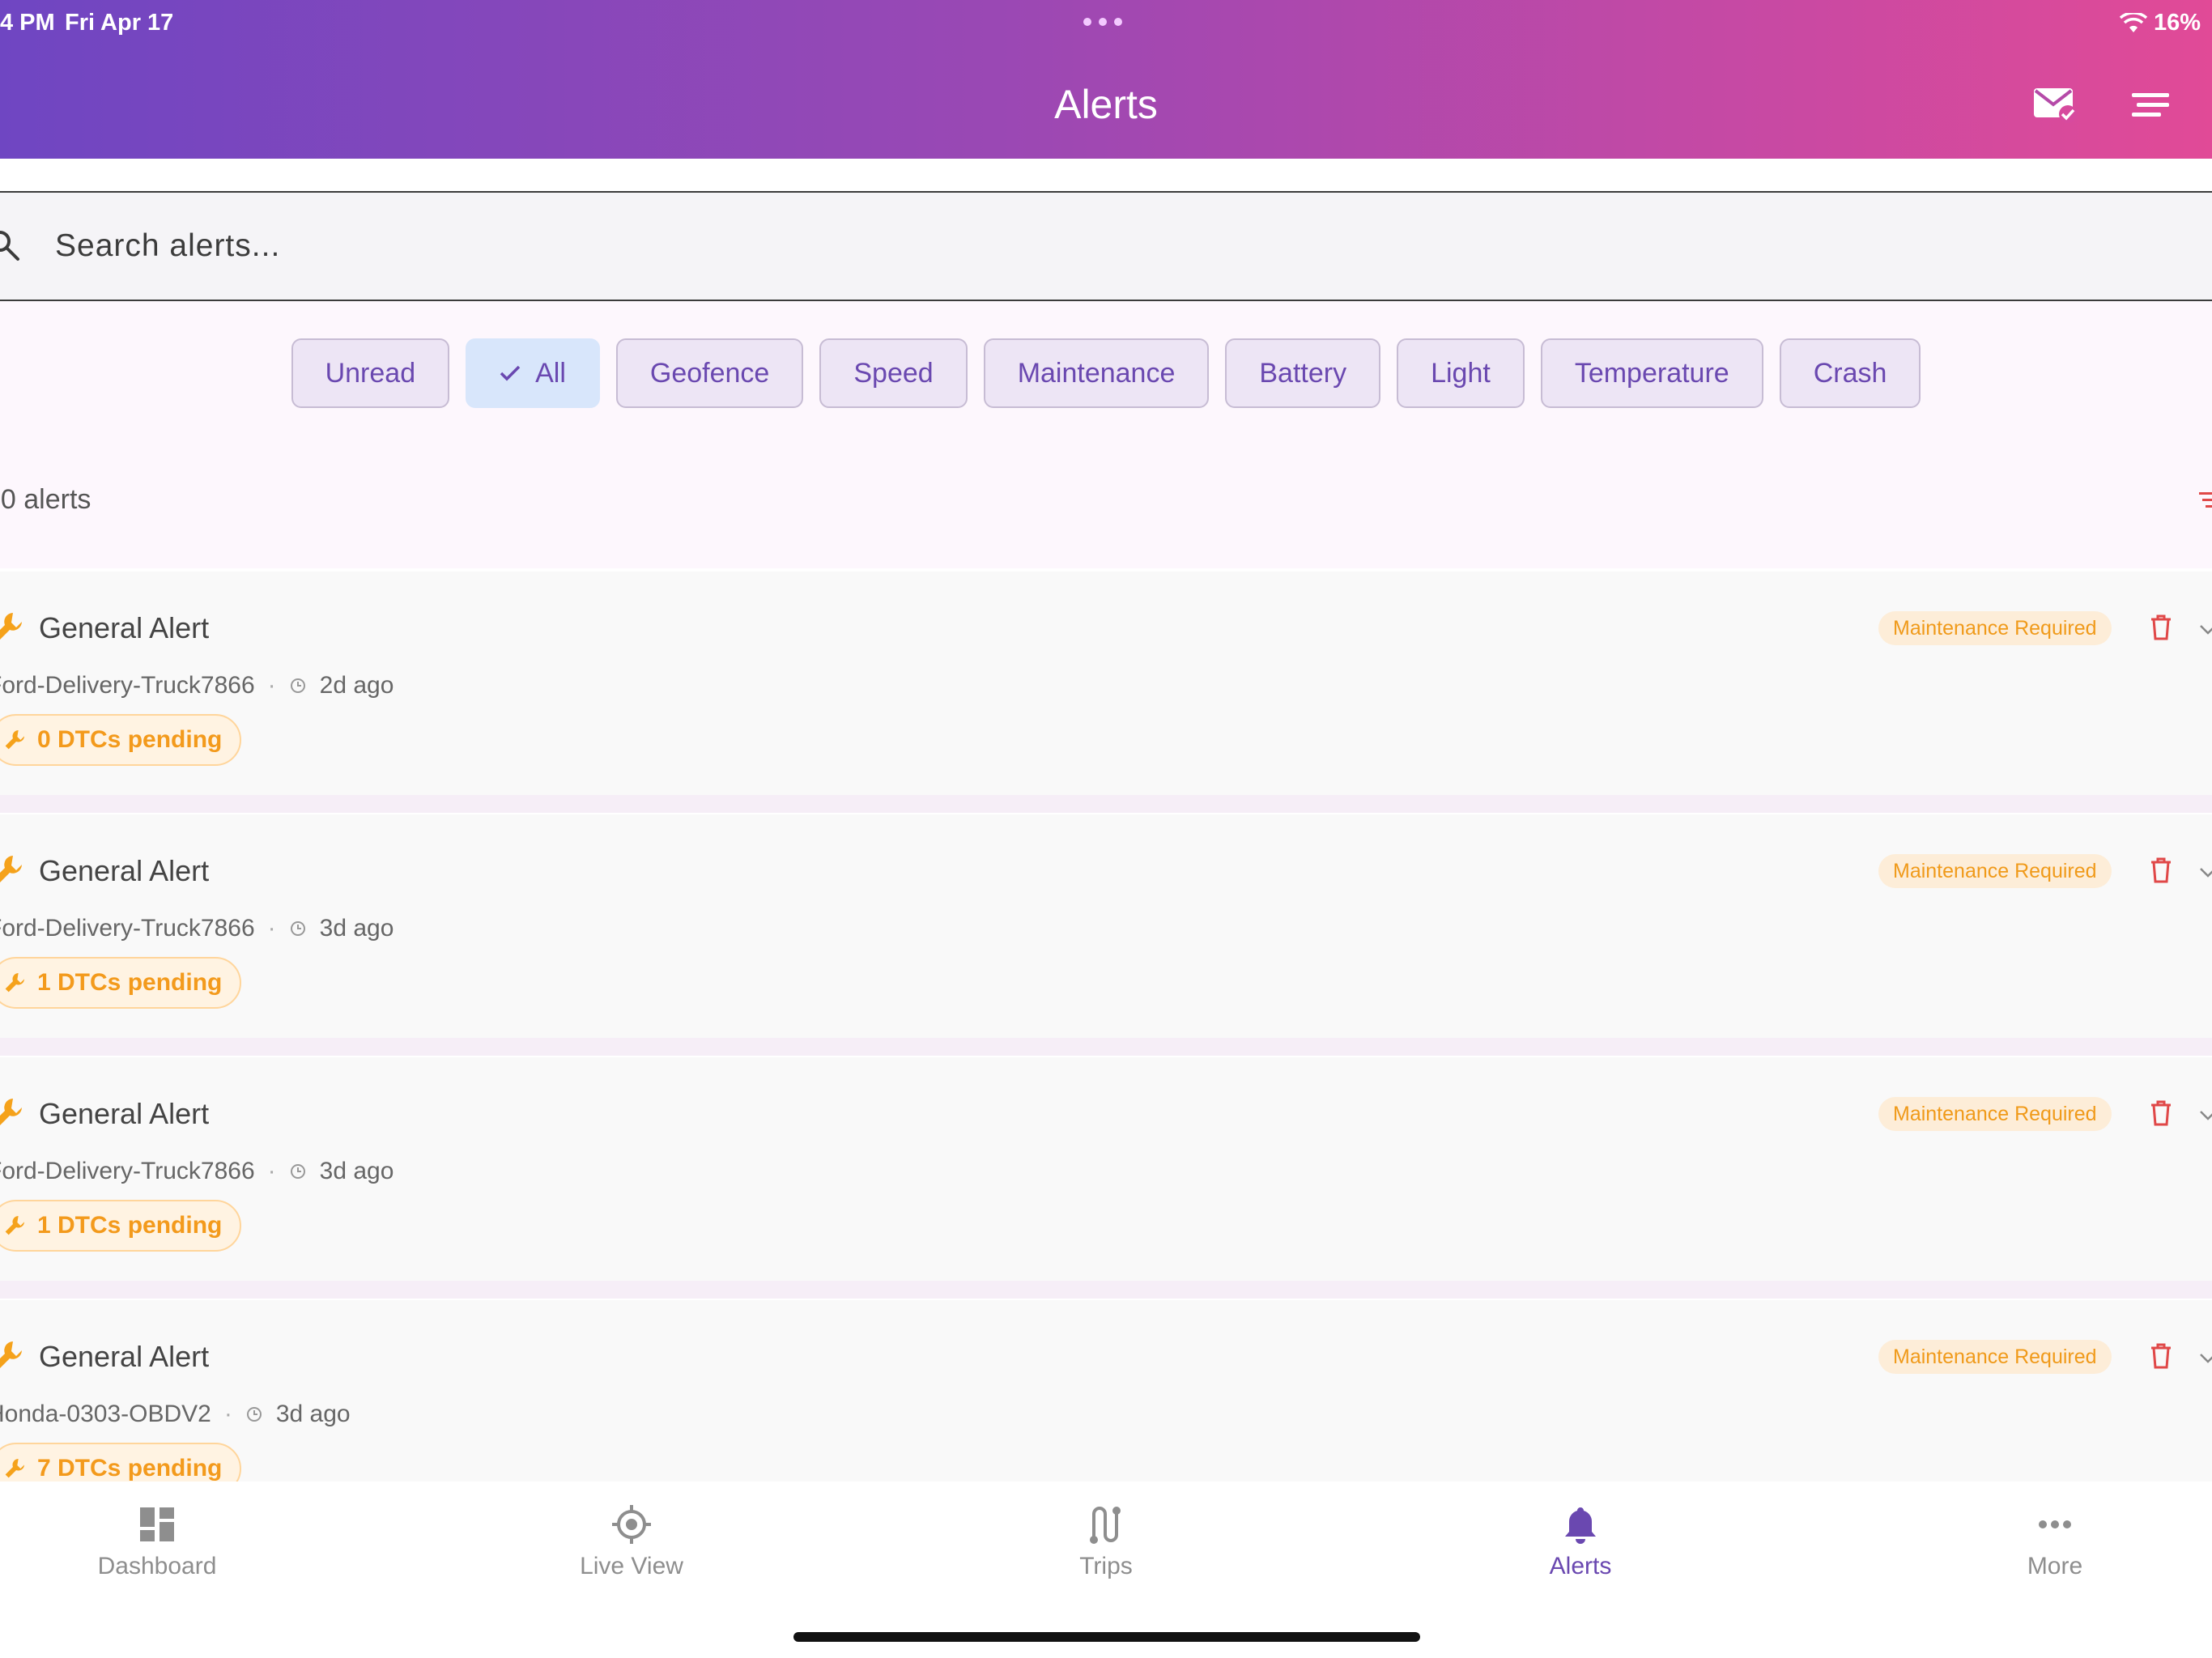  Describe the element at coordinates (370, 373) in the screenshot. I see `filter-chip-unread: Unread` at that location.